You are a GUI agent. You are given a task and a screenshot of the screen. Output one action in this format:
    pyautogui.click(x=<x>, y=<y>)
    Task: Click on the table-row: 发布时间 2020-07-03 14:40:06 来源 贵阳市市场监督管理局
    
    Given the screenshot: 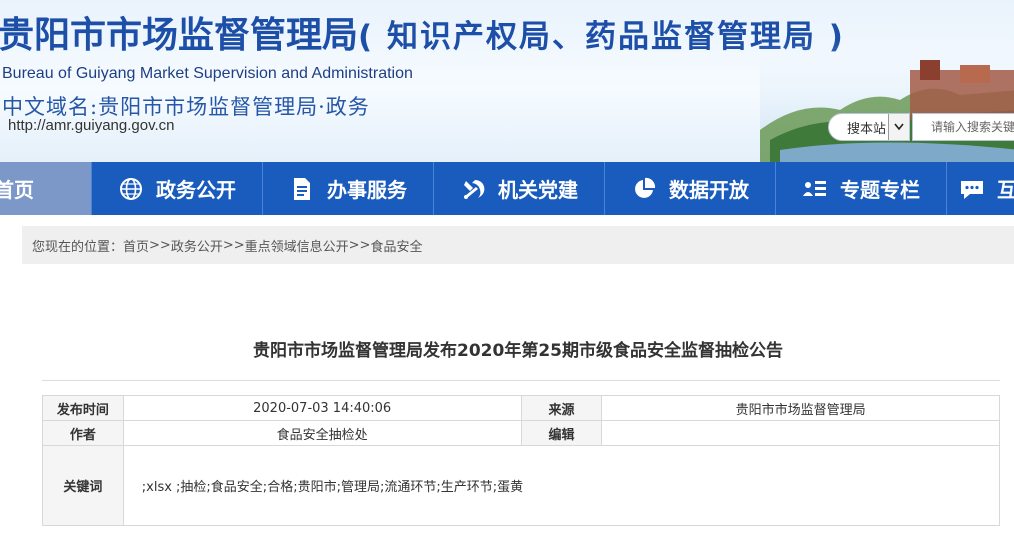 What is the action you would take?
    pyautogui.click(x=521, y=408)
    